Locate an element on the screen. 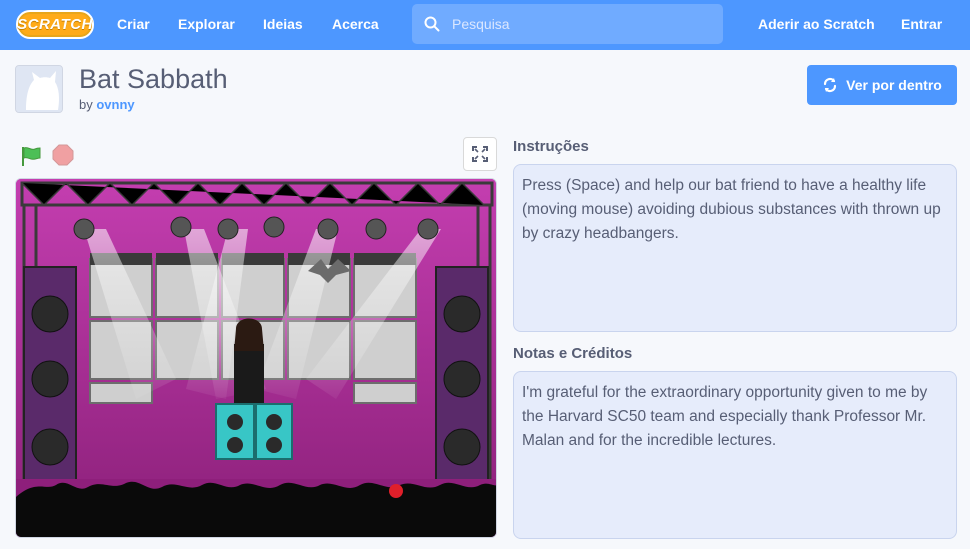  see-inside-button: Ver por dentro is located at coordinates (882, 85).